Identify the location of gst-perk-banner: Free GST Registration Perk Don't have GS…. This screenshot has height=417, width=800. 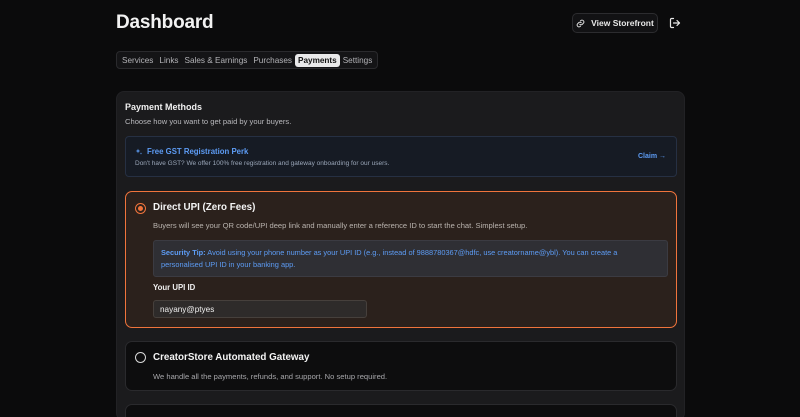
(401, 156).